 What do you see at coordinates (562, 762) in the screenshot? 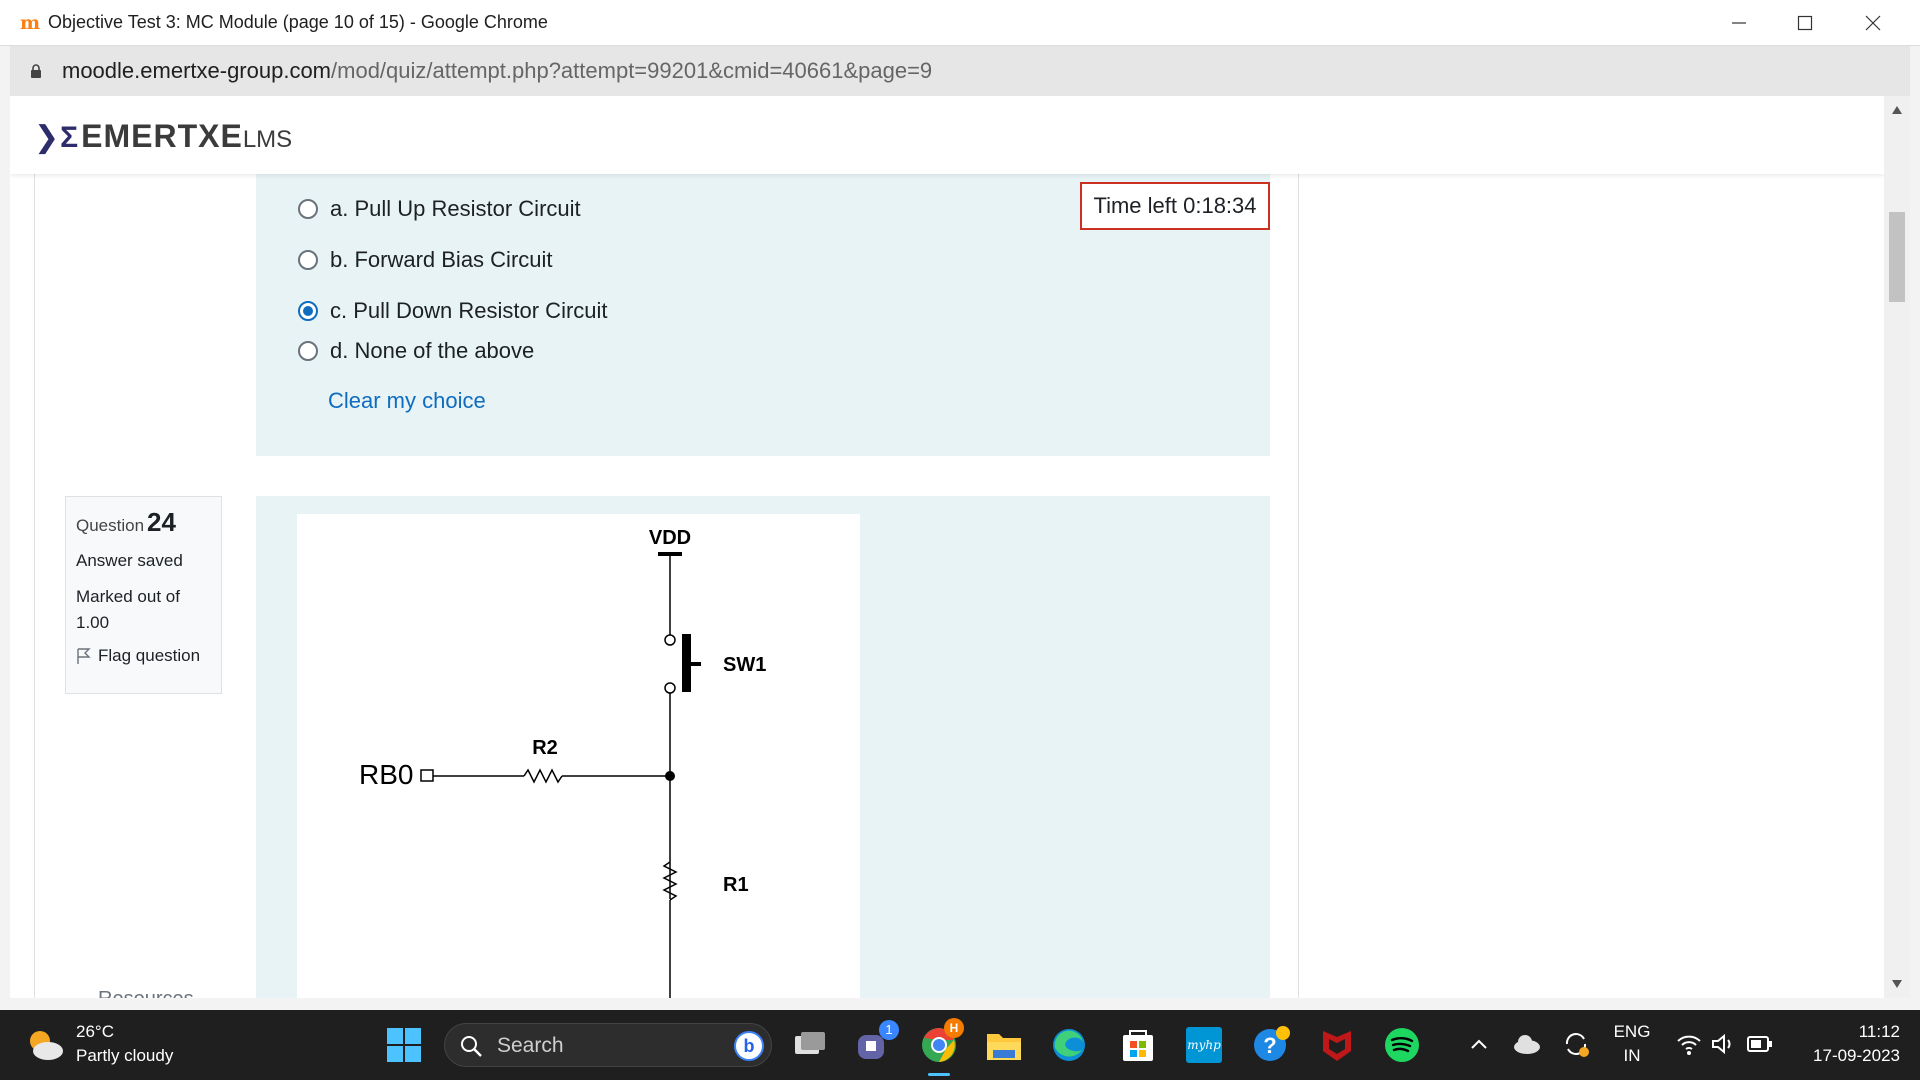
I see `circuit-svg: VDD SW1 RB0 R2 R1` at bounding box center [562, 762].